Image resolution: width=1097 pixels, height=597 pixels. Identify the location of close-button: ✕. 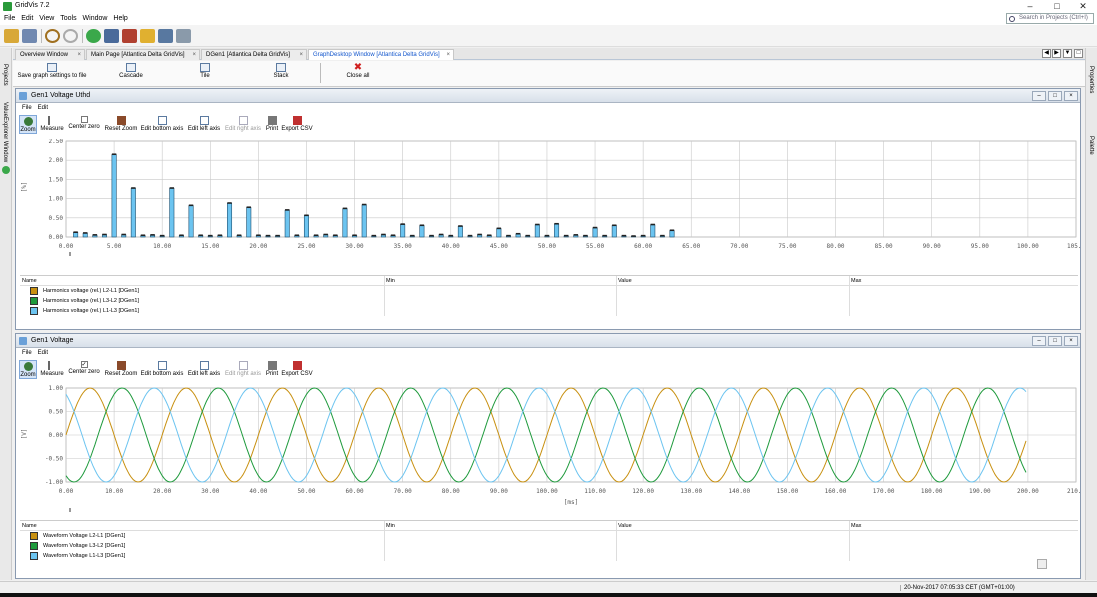
(1083, 6).